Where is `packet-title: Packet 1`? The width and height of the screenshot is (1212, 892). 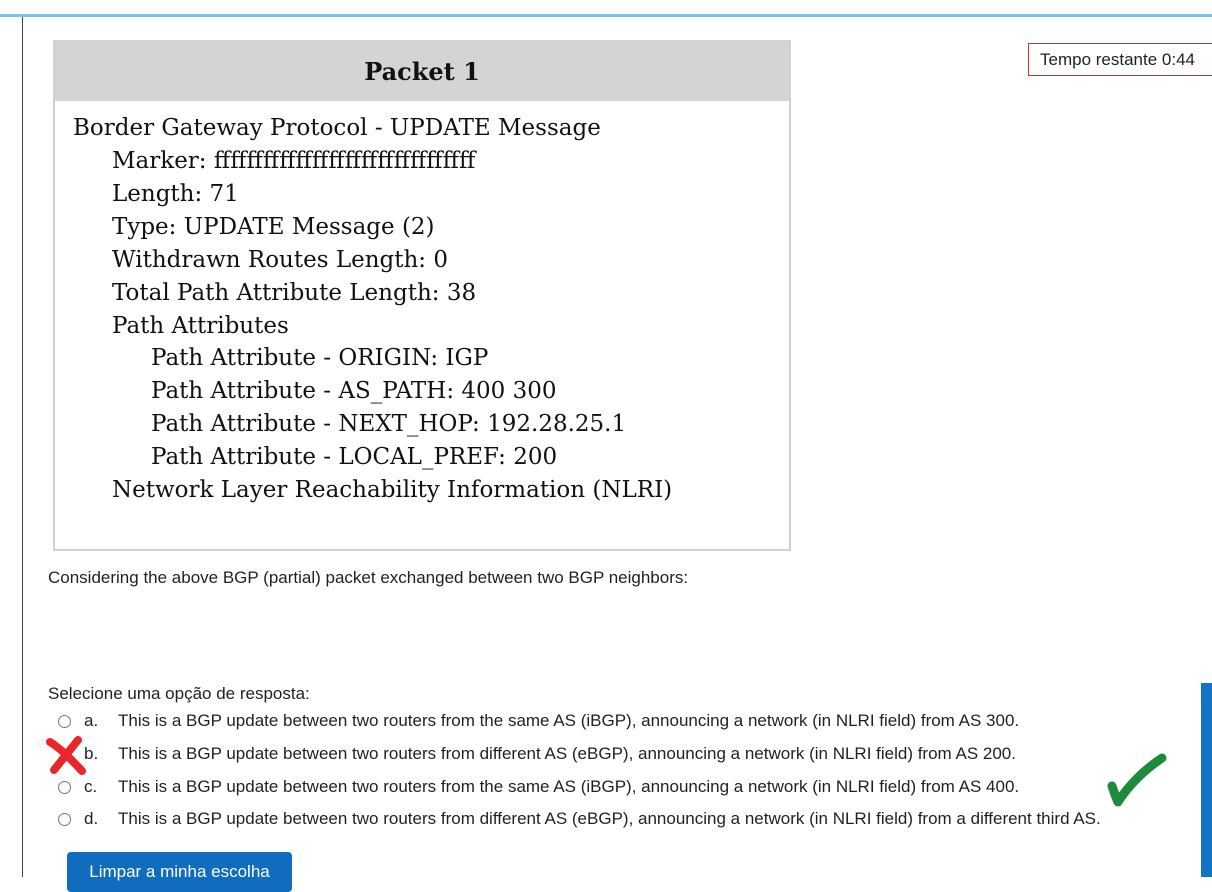 packet-title: Packet 1 is located at coordinates (422, 71).